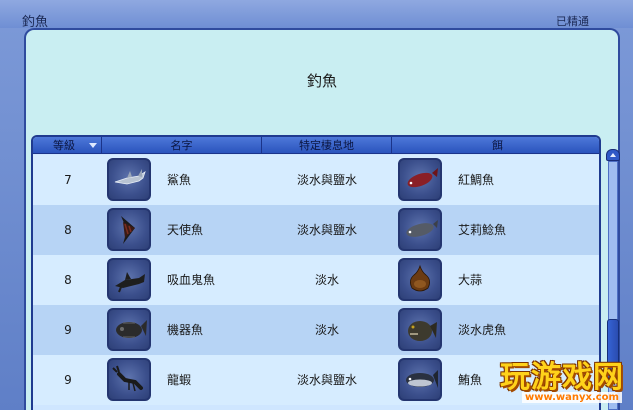 This screenshot has width=633, height=410. I want to click on row-name: 機器魚, so click(185, 330).